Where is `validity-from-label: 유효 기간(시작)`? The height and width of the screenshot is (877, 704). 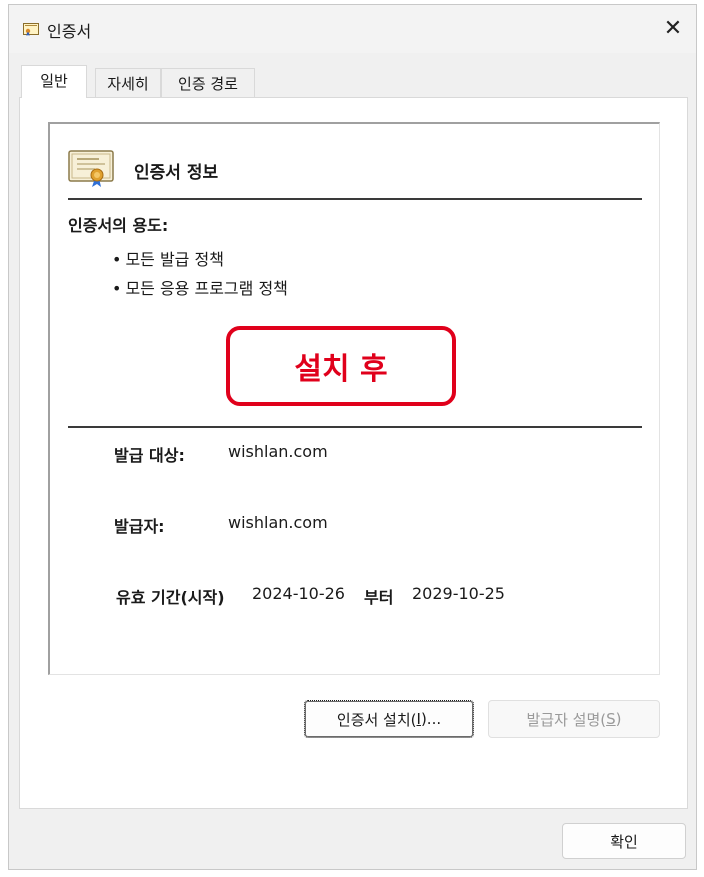
validity-from-label: 유효 기간(시작) is located at coordinates (170, 597).